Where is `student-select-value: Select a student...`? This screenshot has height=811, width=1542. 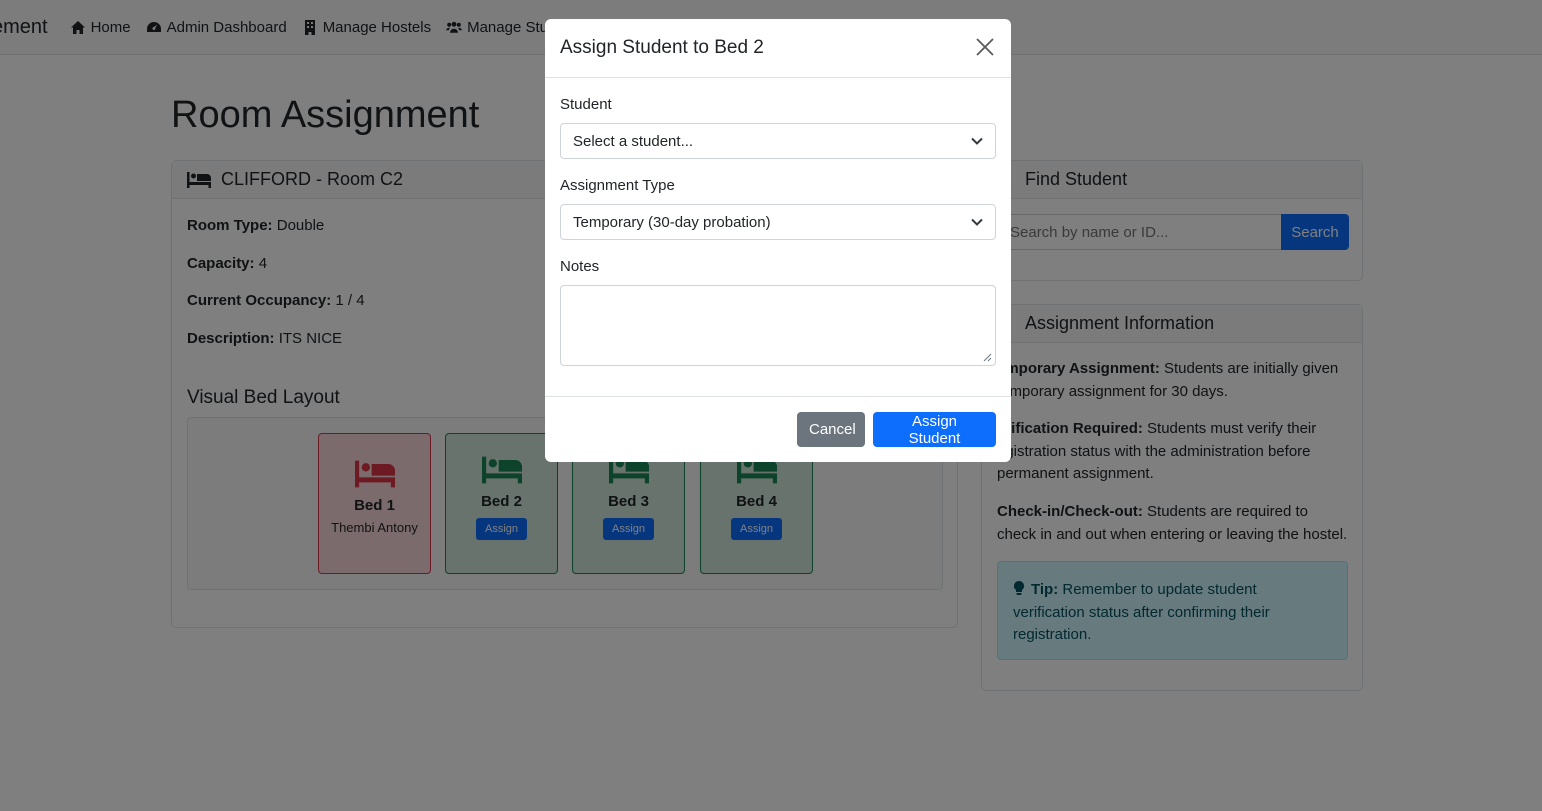 student-select-value: Select a student... is located at coordinates (633, 141).